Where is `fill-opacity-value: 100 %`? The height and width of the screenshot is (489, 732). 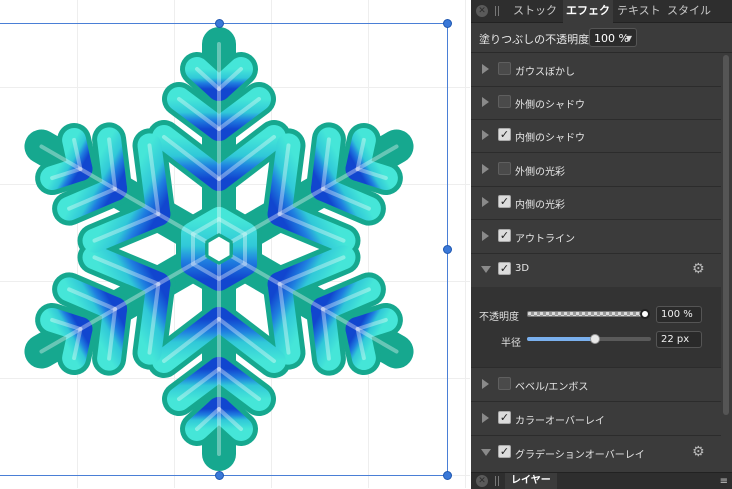
fill-opacity-value: 100 % is located at coordinates (611, 38).